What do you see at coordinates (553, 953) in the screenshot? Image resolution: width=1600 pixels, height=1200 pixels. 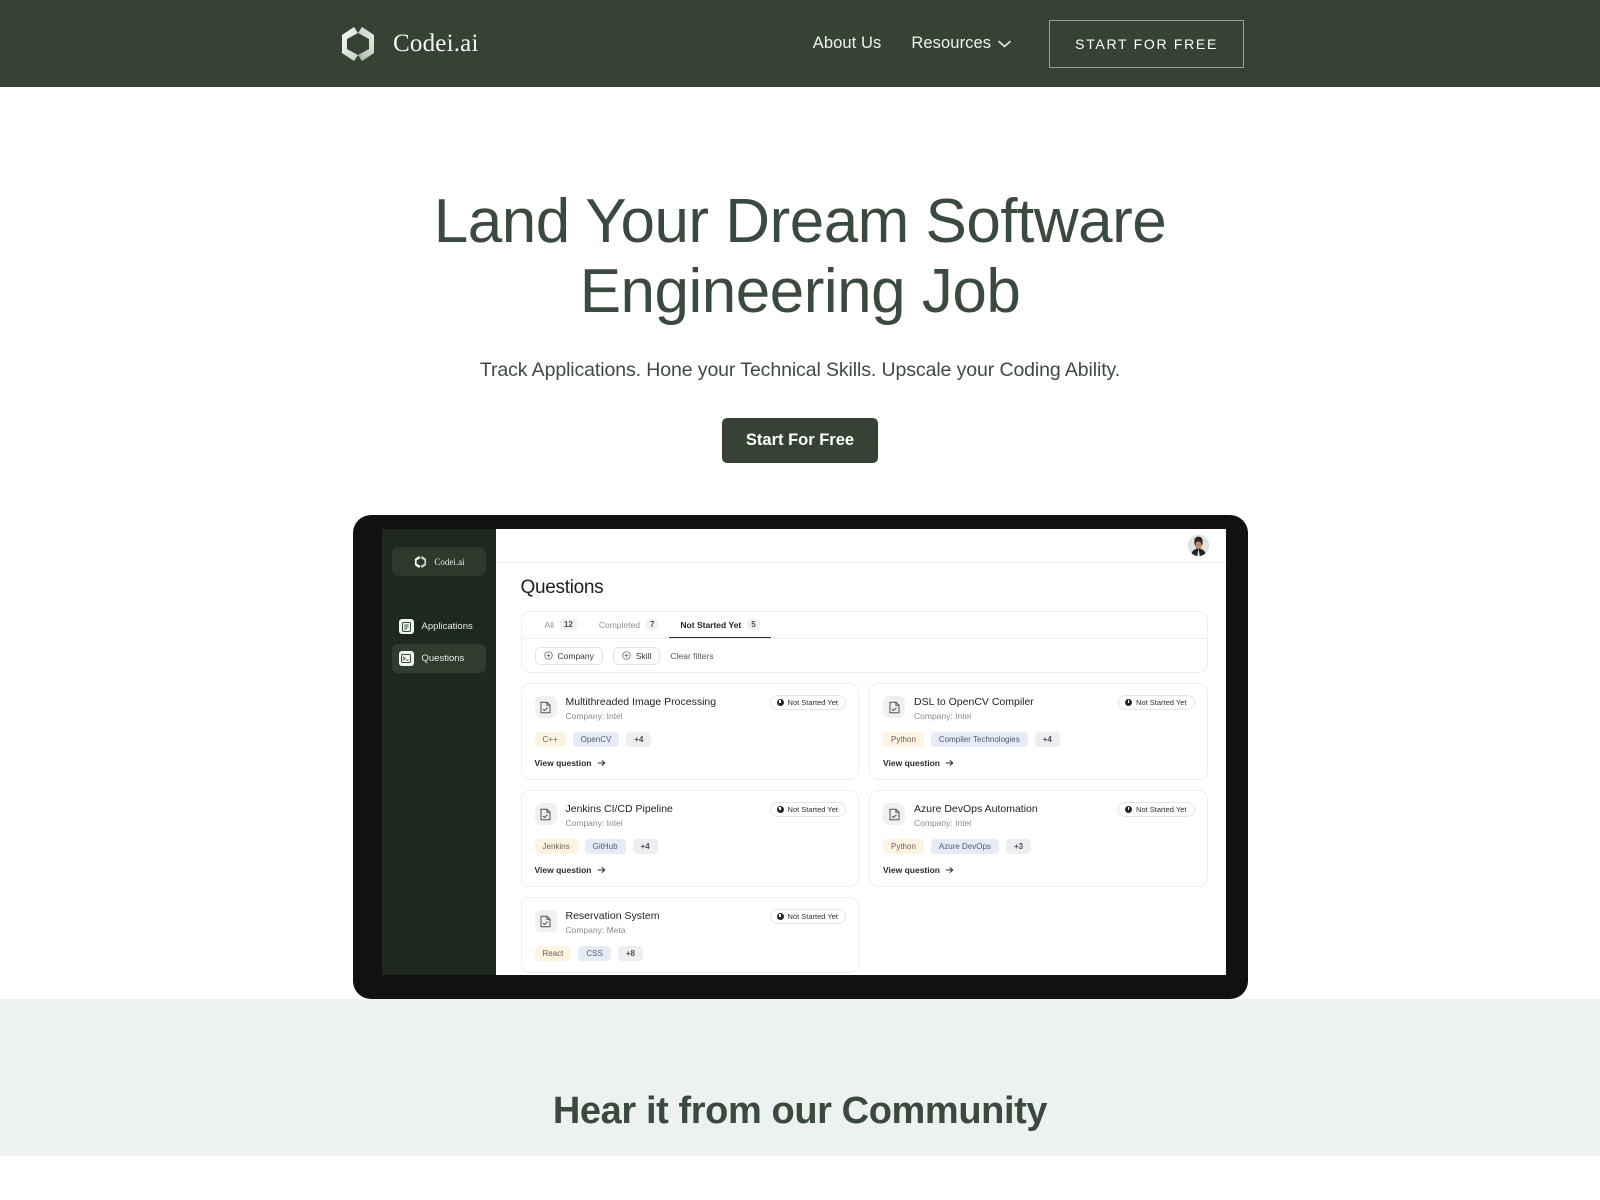 I see `skill-tag: React` at bounding box center [553, 953].